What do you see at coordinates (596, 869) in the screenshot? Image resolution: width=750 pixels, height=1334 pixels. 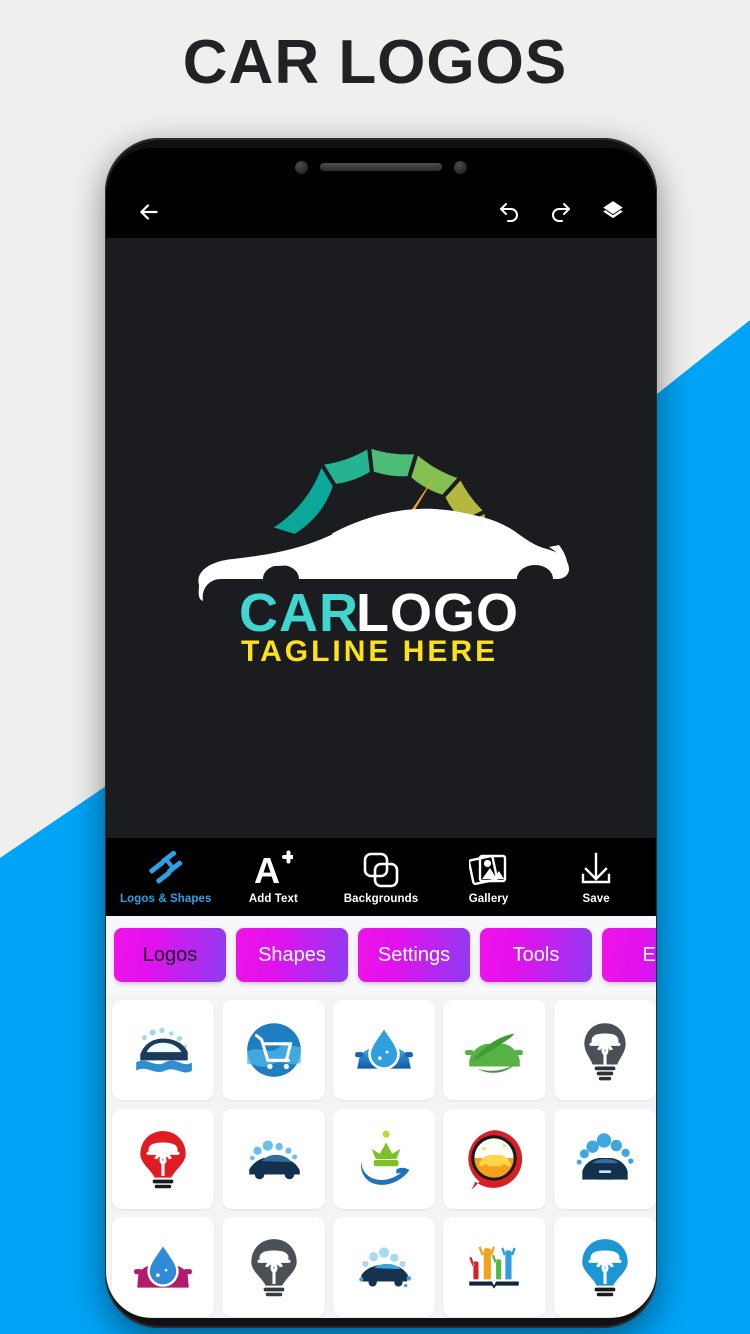 I see `save-download-icon` at bounding box center [596, 869].